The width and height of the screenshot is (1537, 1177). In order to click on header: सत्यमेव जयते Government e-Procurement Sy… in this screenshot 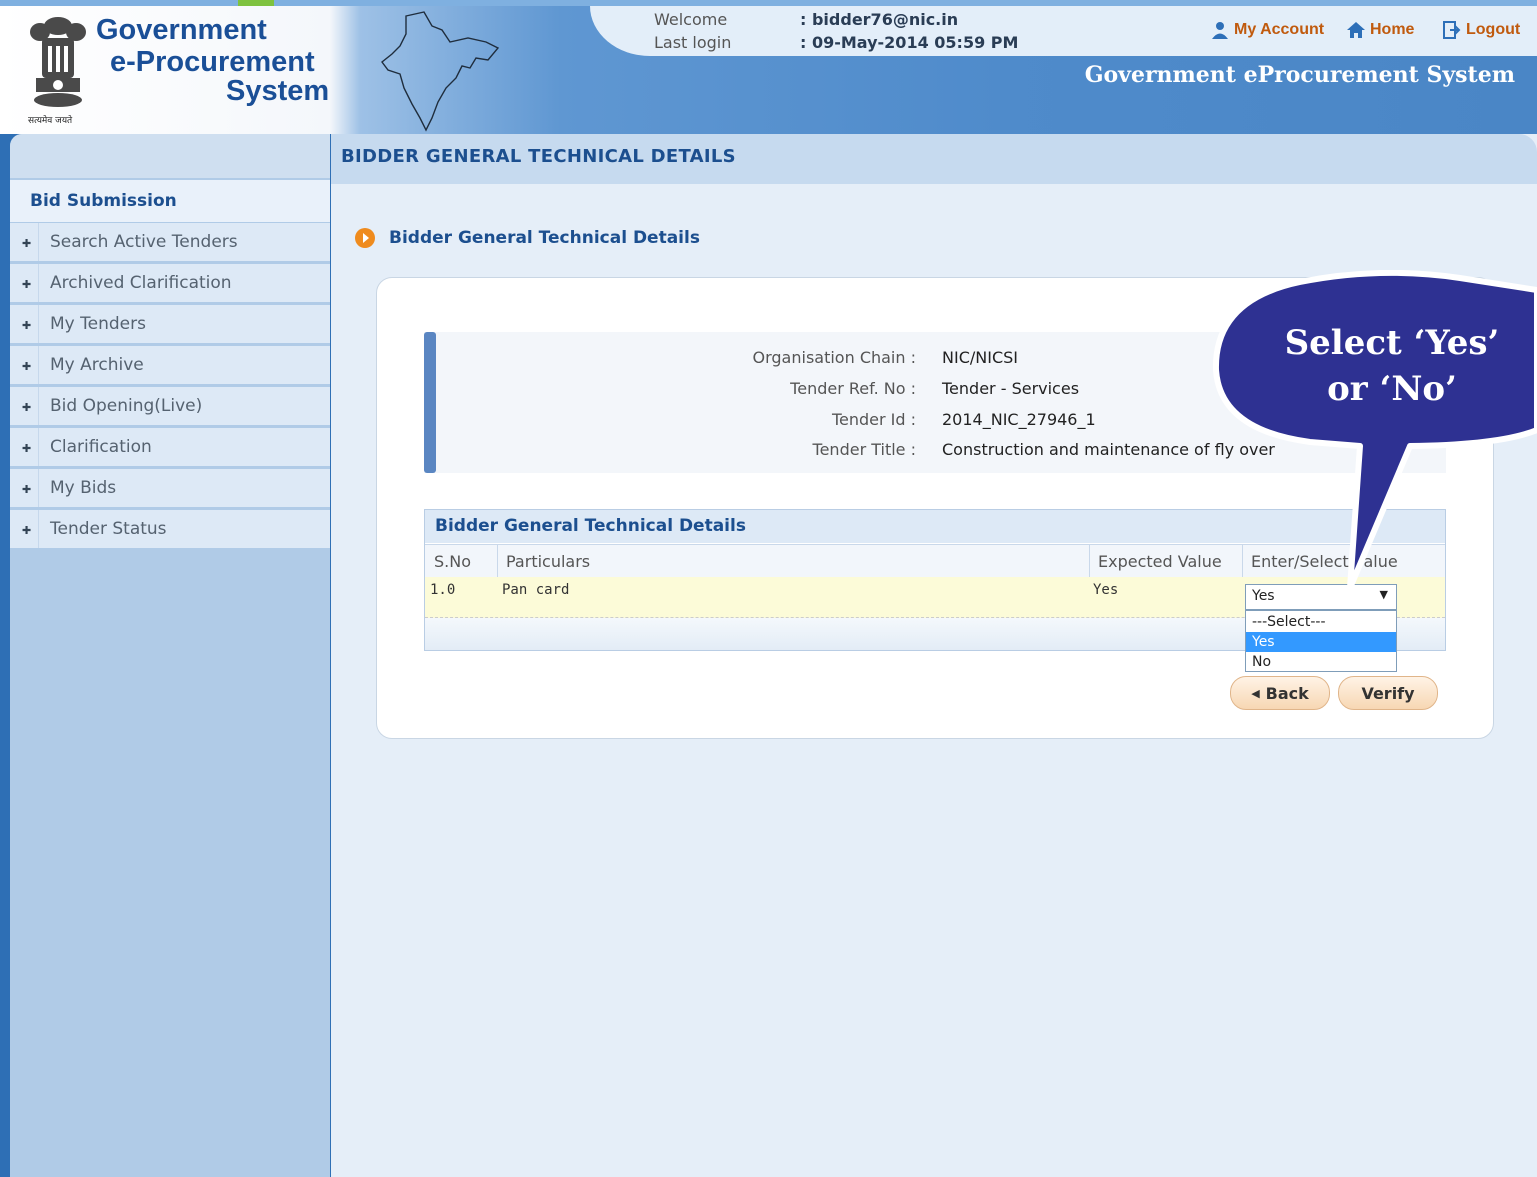, I will do `click(768, 67)`.